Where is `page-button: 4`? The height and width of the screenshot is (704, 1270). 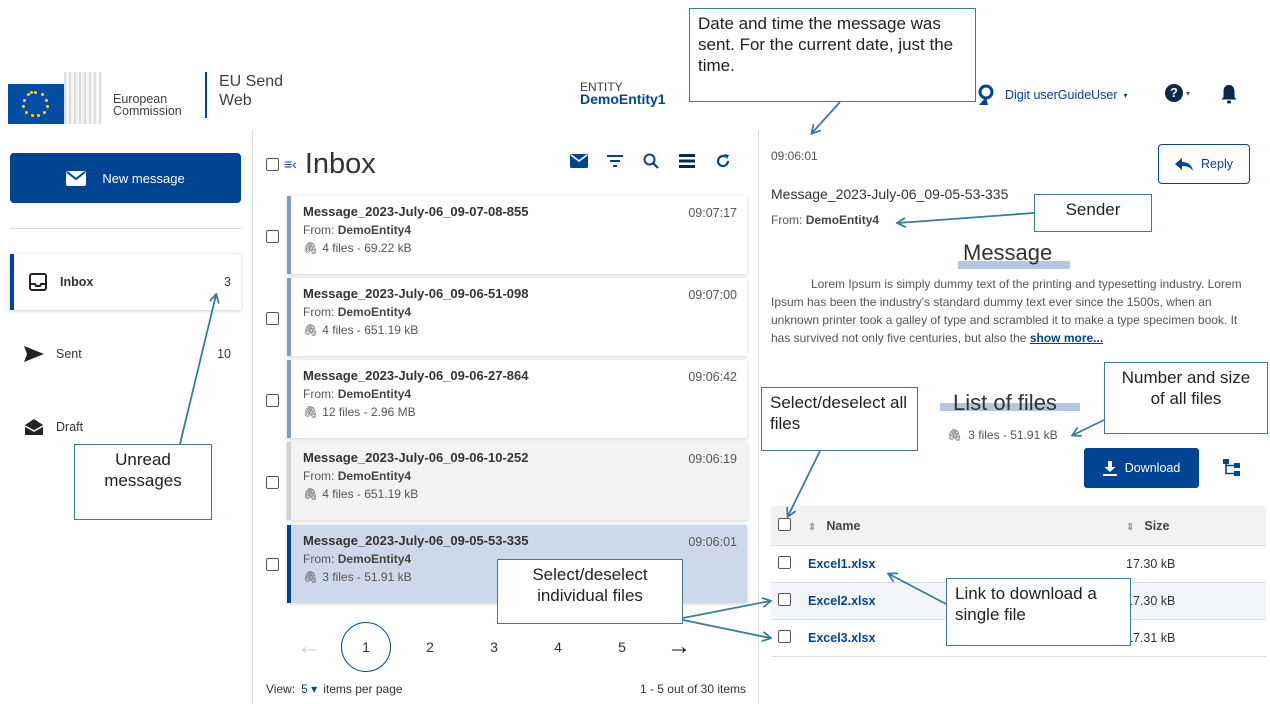
page-button: 4 is located at coordinates (558, 647).